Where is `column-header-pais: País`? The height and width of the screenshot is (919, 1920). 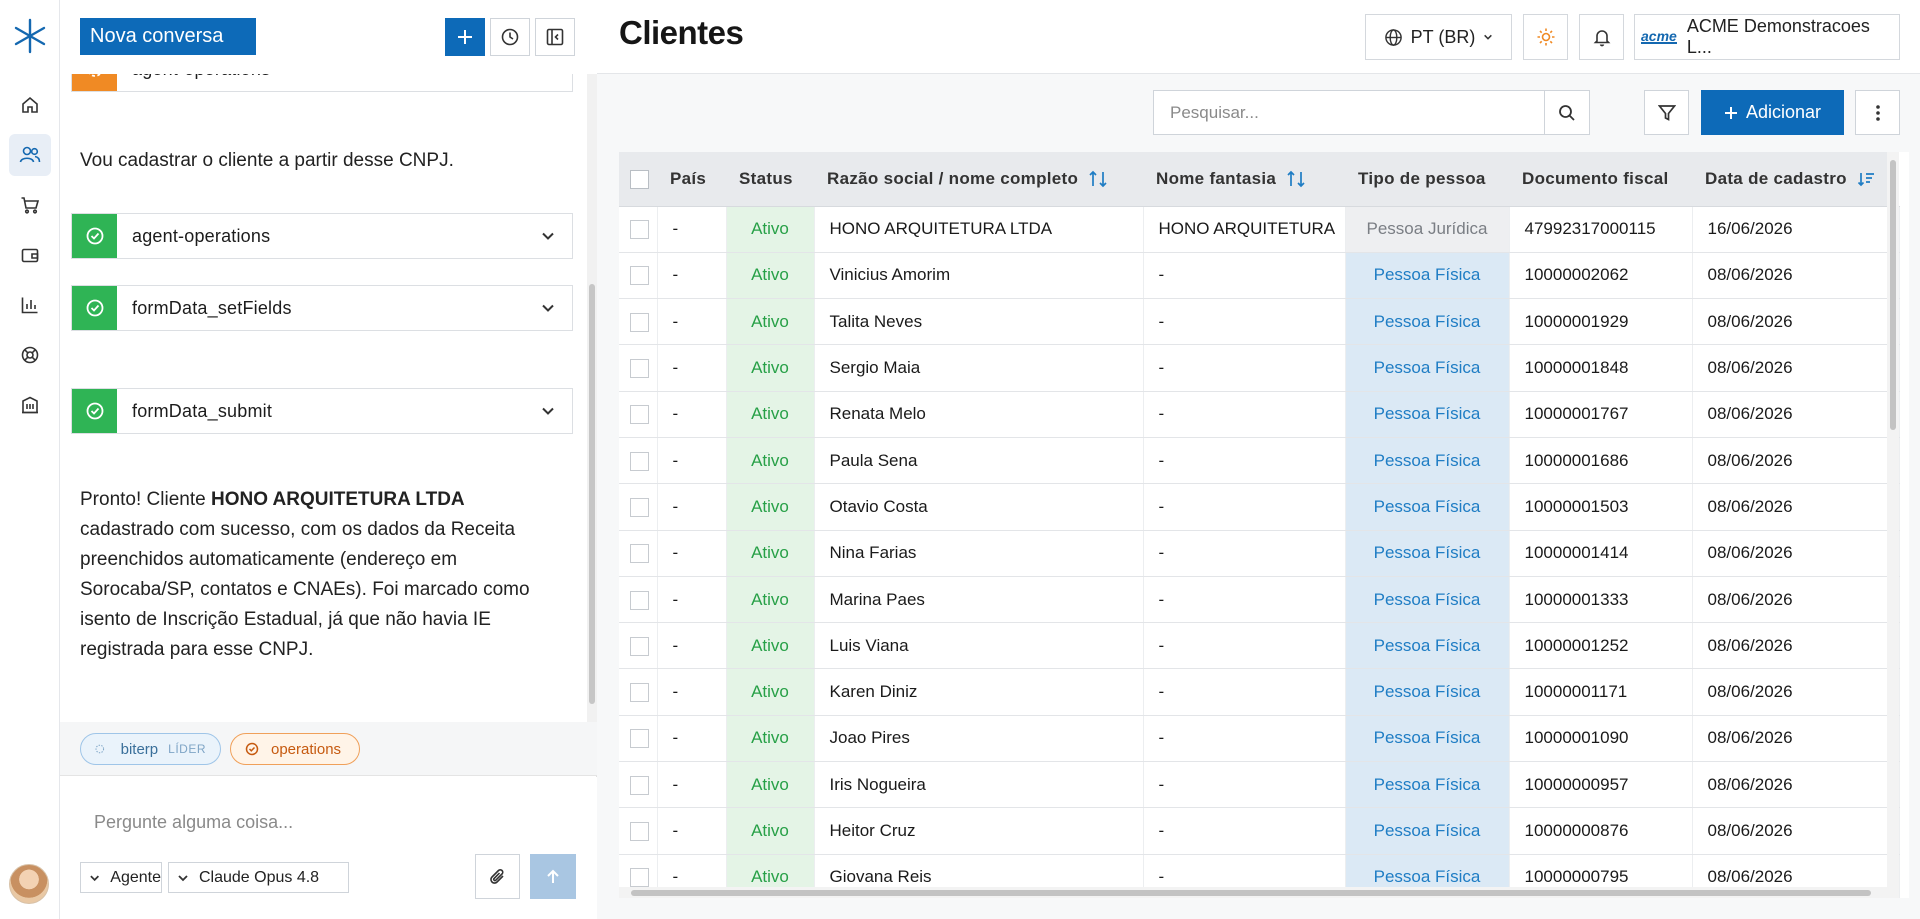 column-header-pais: País is located at coordinates (691, 179).